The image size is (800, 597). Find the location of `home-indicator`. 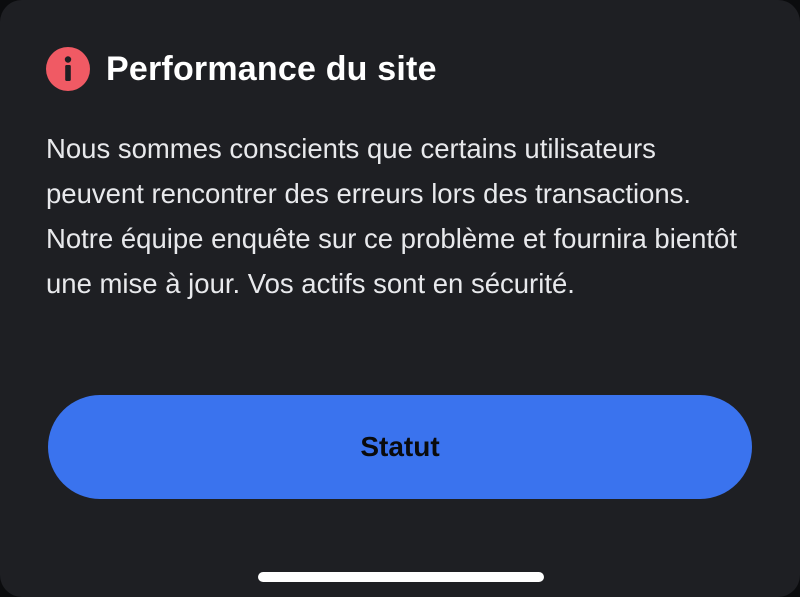

home-indicator is located at coordinates (401, 577).